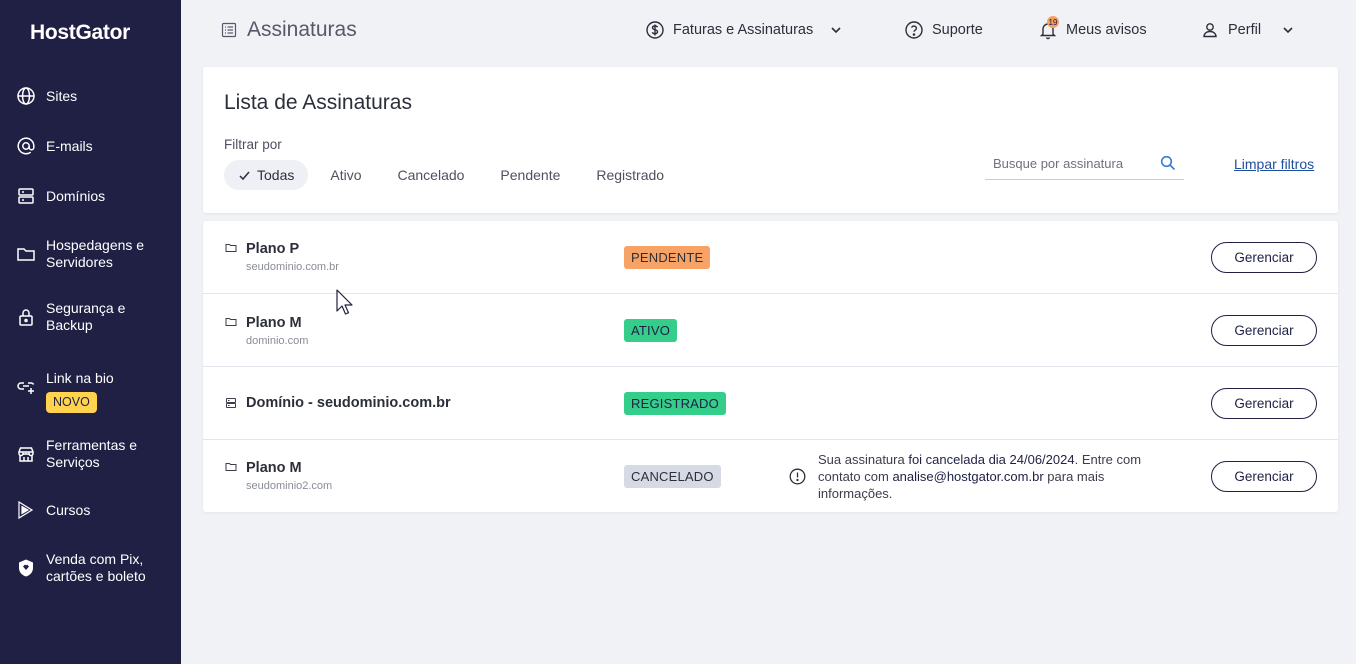 This screenshot has width=1356, height=664. I want to click on notifications-count-badge: 19, so click(1053, 22).